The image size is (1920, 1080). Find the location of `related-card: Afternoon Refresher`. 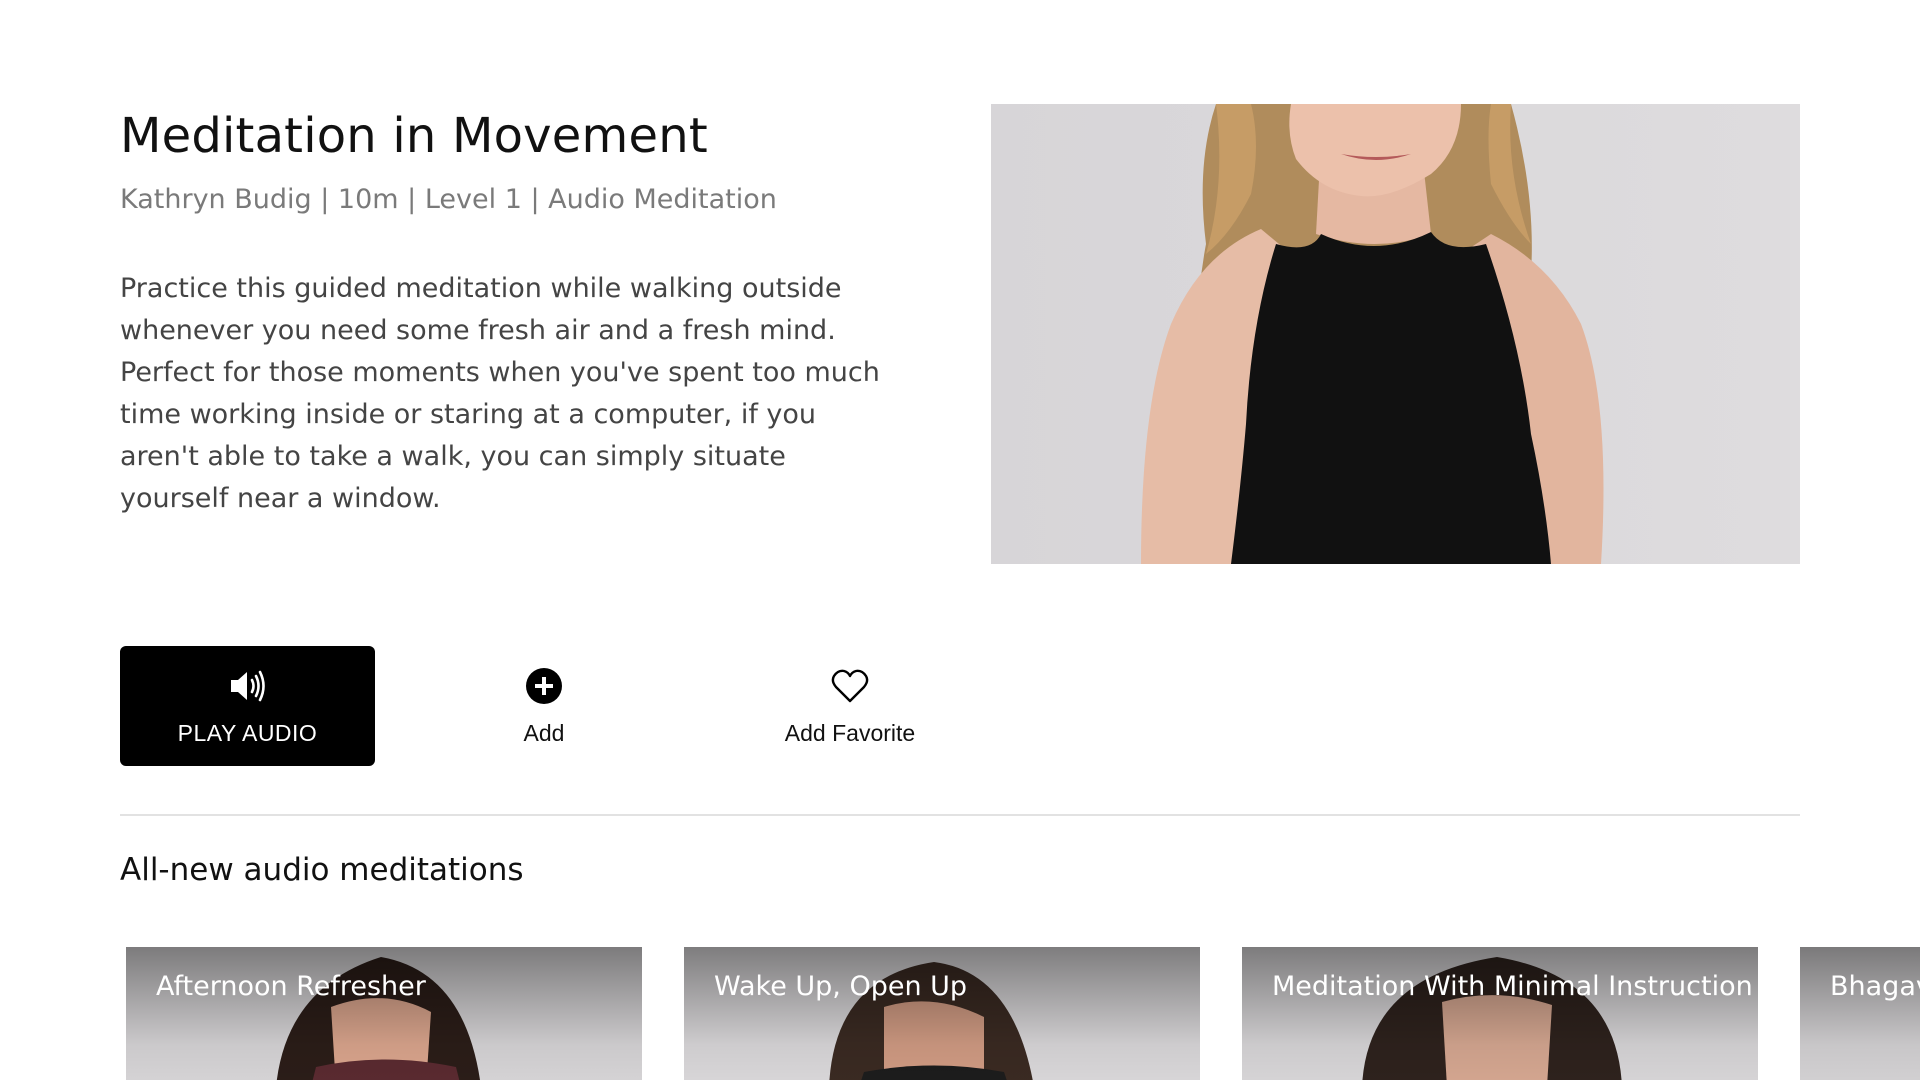

related-card: Afternoon Refresher is located at coordinates (384, 1013).